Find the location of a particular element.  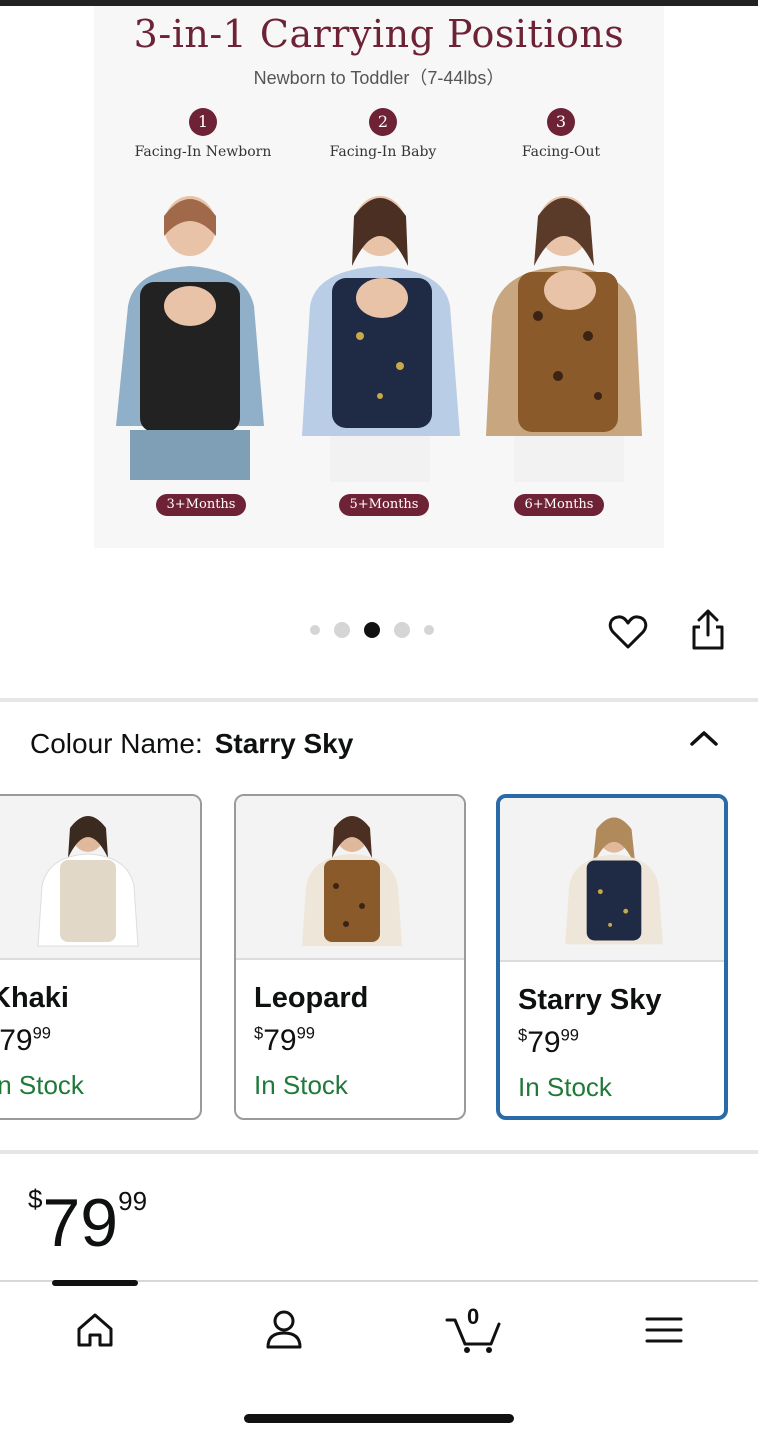

position-label: Facing-In Newborn is located at coordinates (203, 152).